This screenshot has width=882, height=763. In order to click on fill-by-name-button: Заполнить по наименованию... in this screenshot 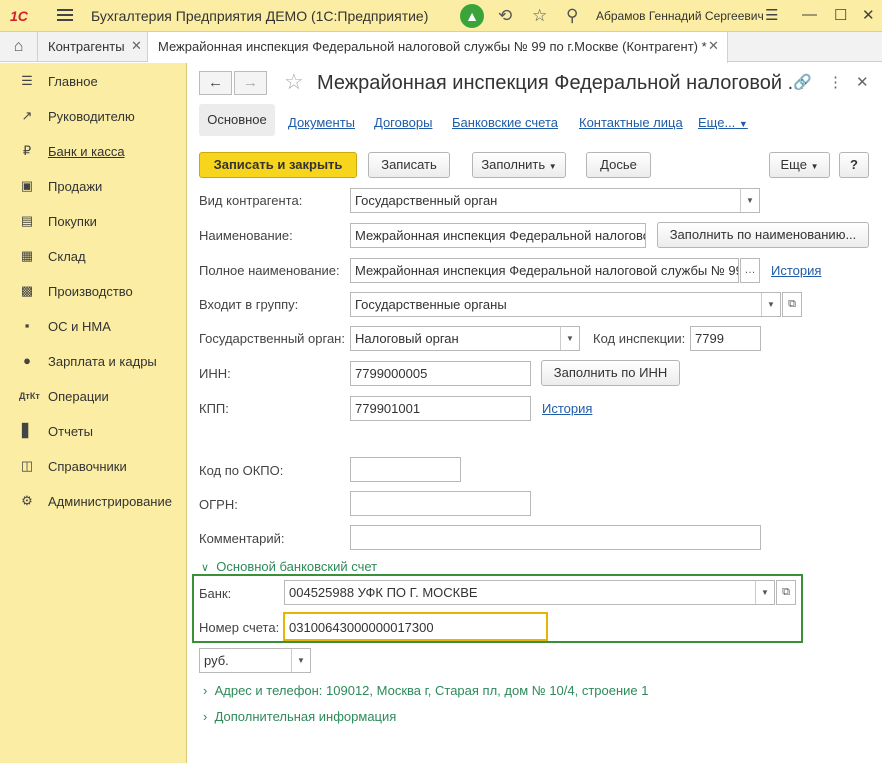, I will do `click(763, 235)`.